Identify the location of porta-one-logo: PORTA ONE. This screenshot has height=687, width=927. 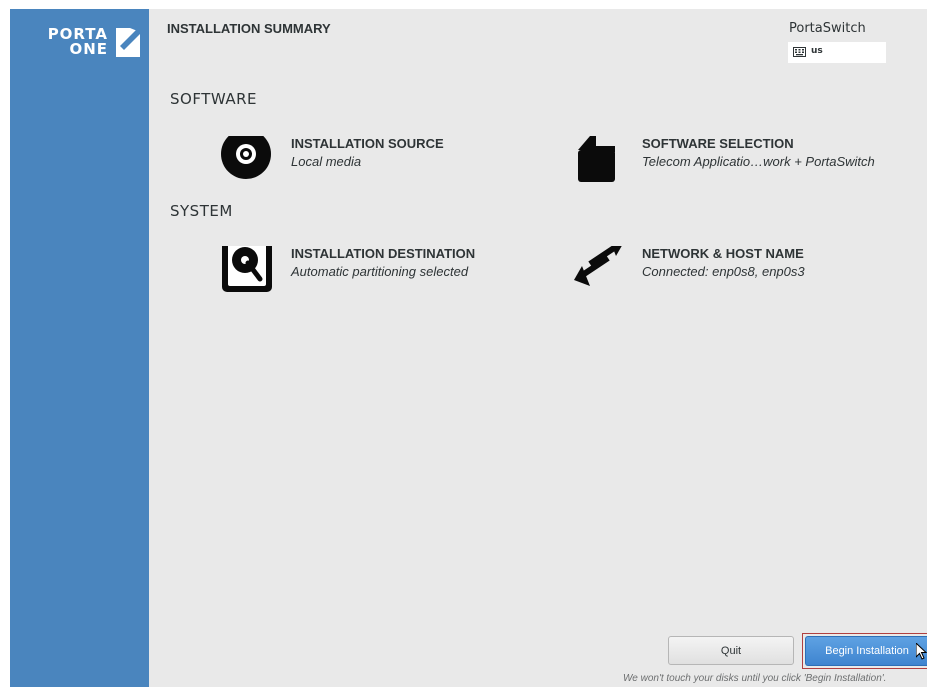
(84, 44).